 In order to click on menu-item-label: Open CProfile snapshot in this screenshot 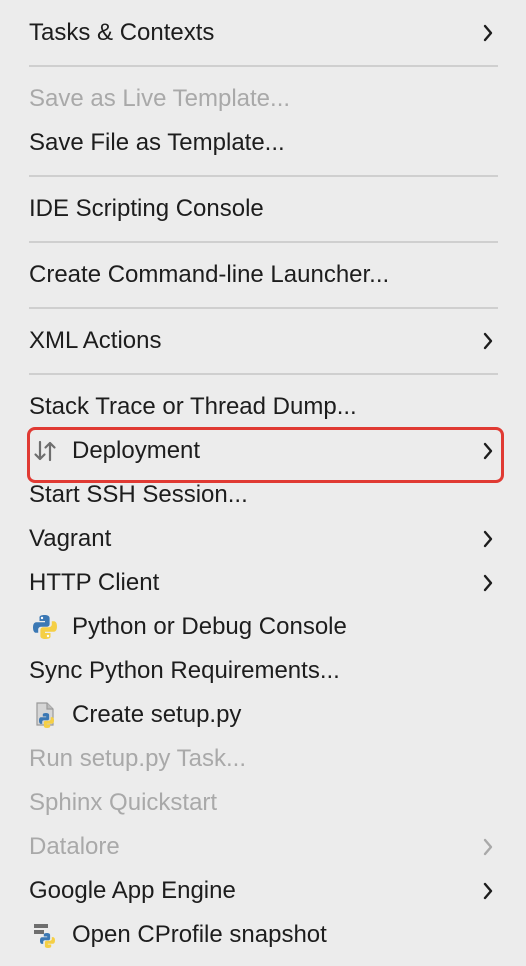, I will do `click(199, 934)`.